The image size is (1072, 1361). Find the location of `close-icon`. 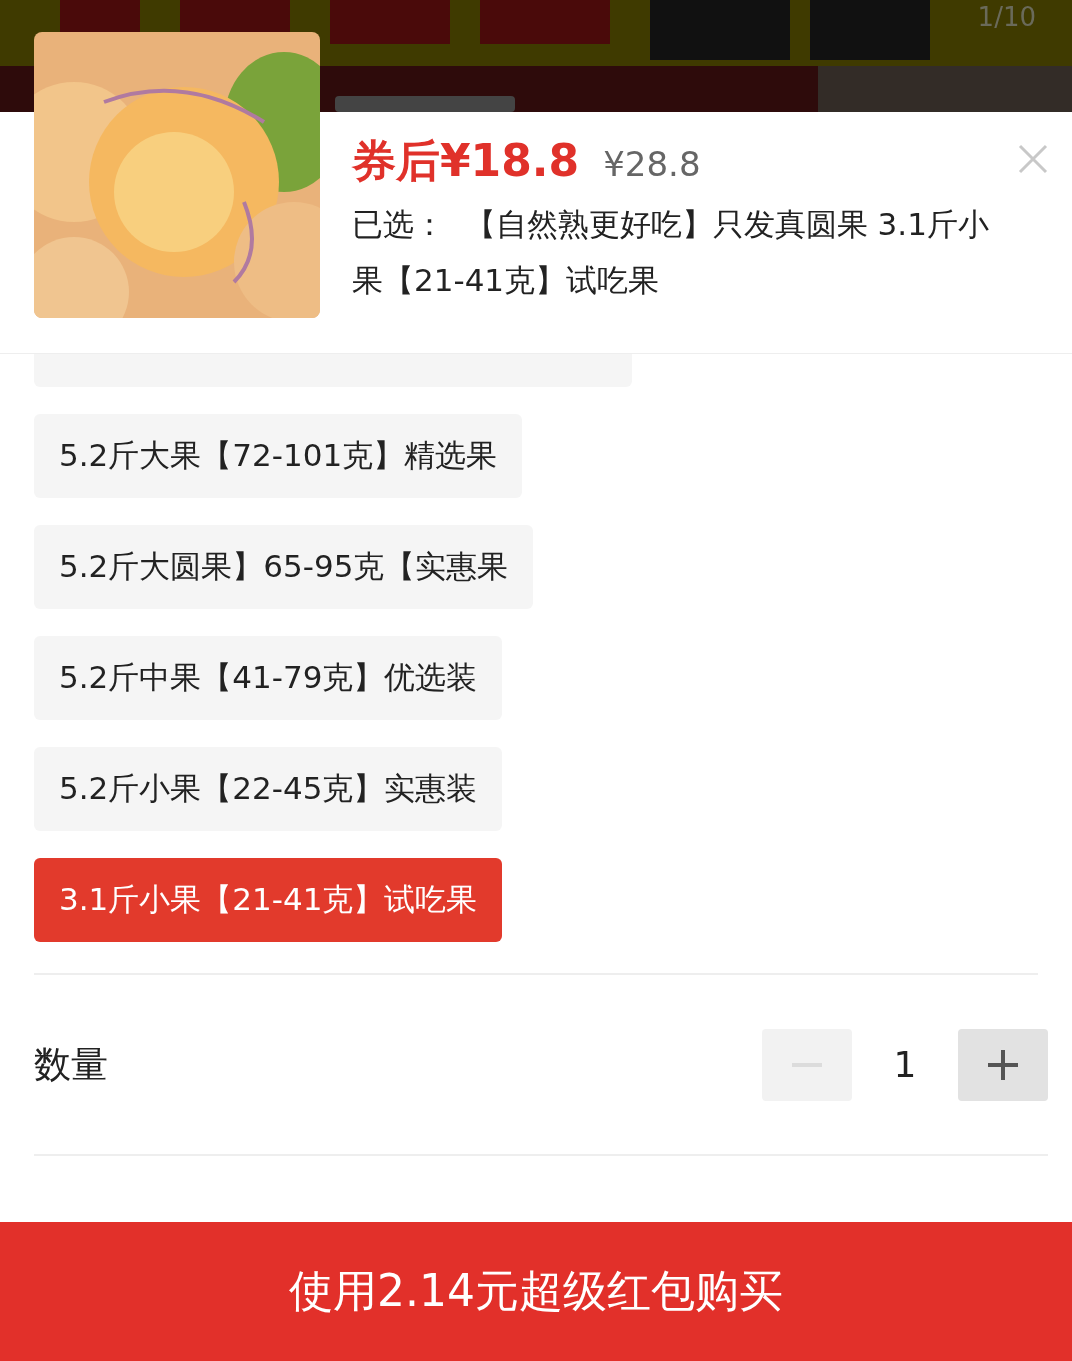

close-icon is located at coordinates (1033, 159).